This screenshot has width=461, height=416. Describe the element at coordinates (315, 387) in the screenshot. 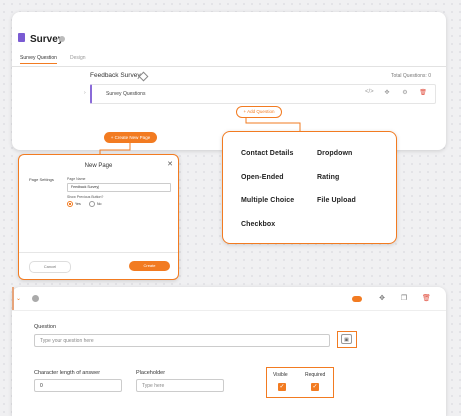

I see `required-checkbox: ✓` at that location.